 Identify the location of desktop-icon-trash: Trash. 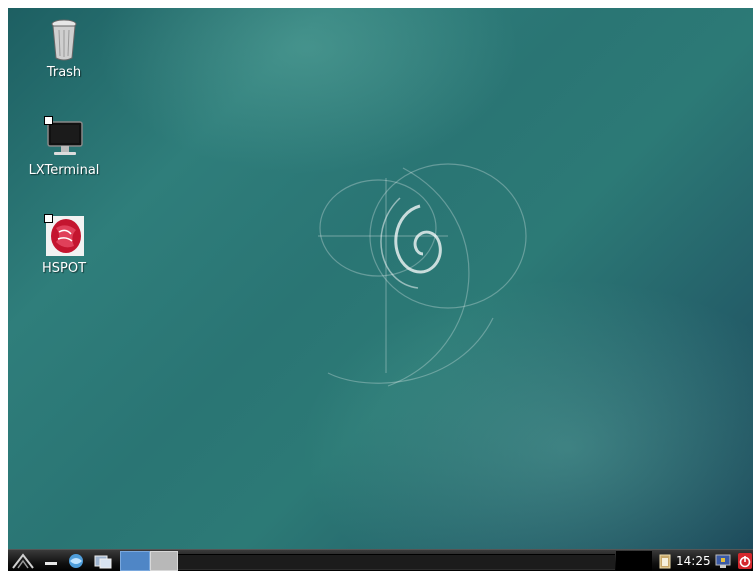
(64, 49).